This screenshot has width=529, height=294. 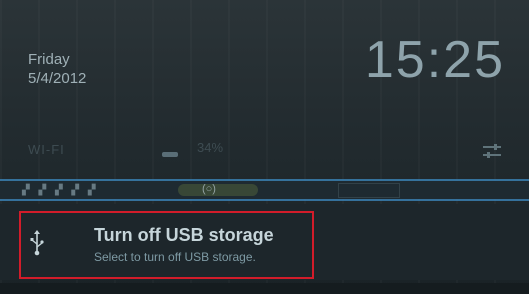 What do you see at coordinates (166, 245) in the screenshot?
I see `highlight-box` at bounding box center [166, 245].